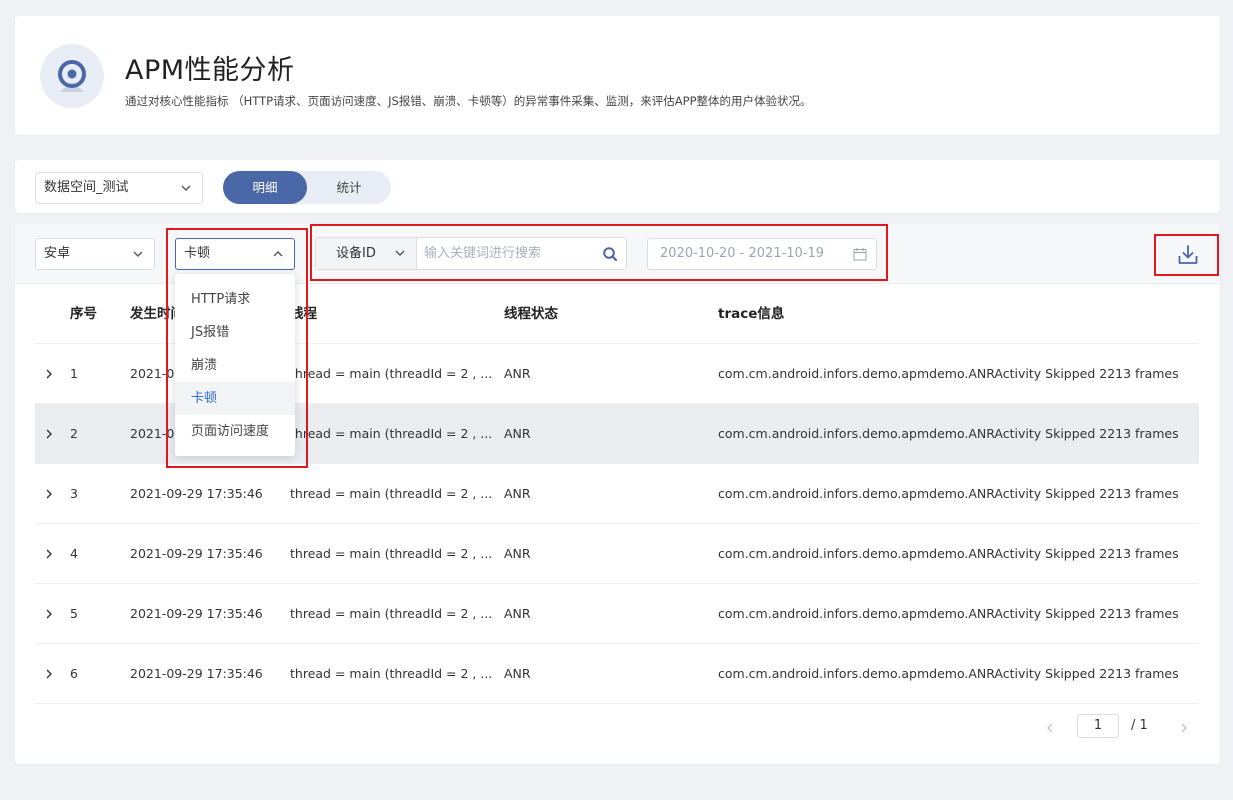 This screenshot has width=1233, height=800. What do you see at coordinates (74, 373) in the screenshot?
I see `cell-no: 1` at bounding box center [74, 373].